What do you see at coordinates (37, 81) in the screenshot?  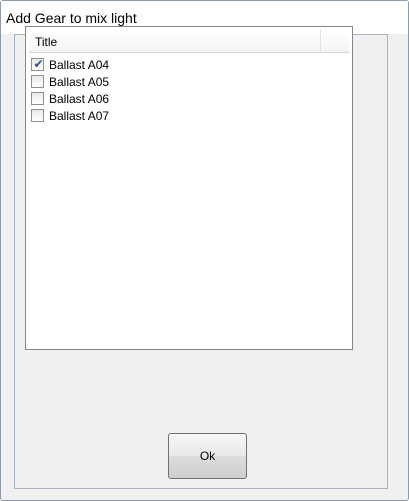 I see `ballast-a05-checkbox` at bounding box center [37, 81].